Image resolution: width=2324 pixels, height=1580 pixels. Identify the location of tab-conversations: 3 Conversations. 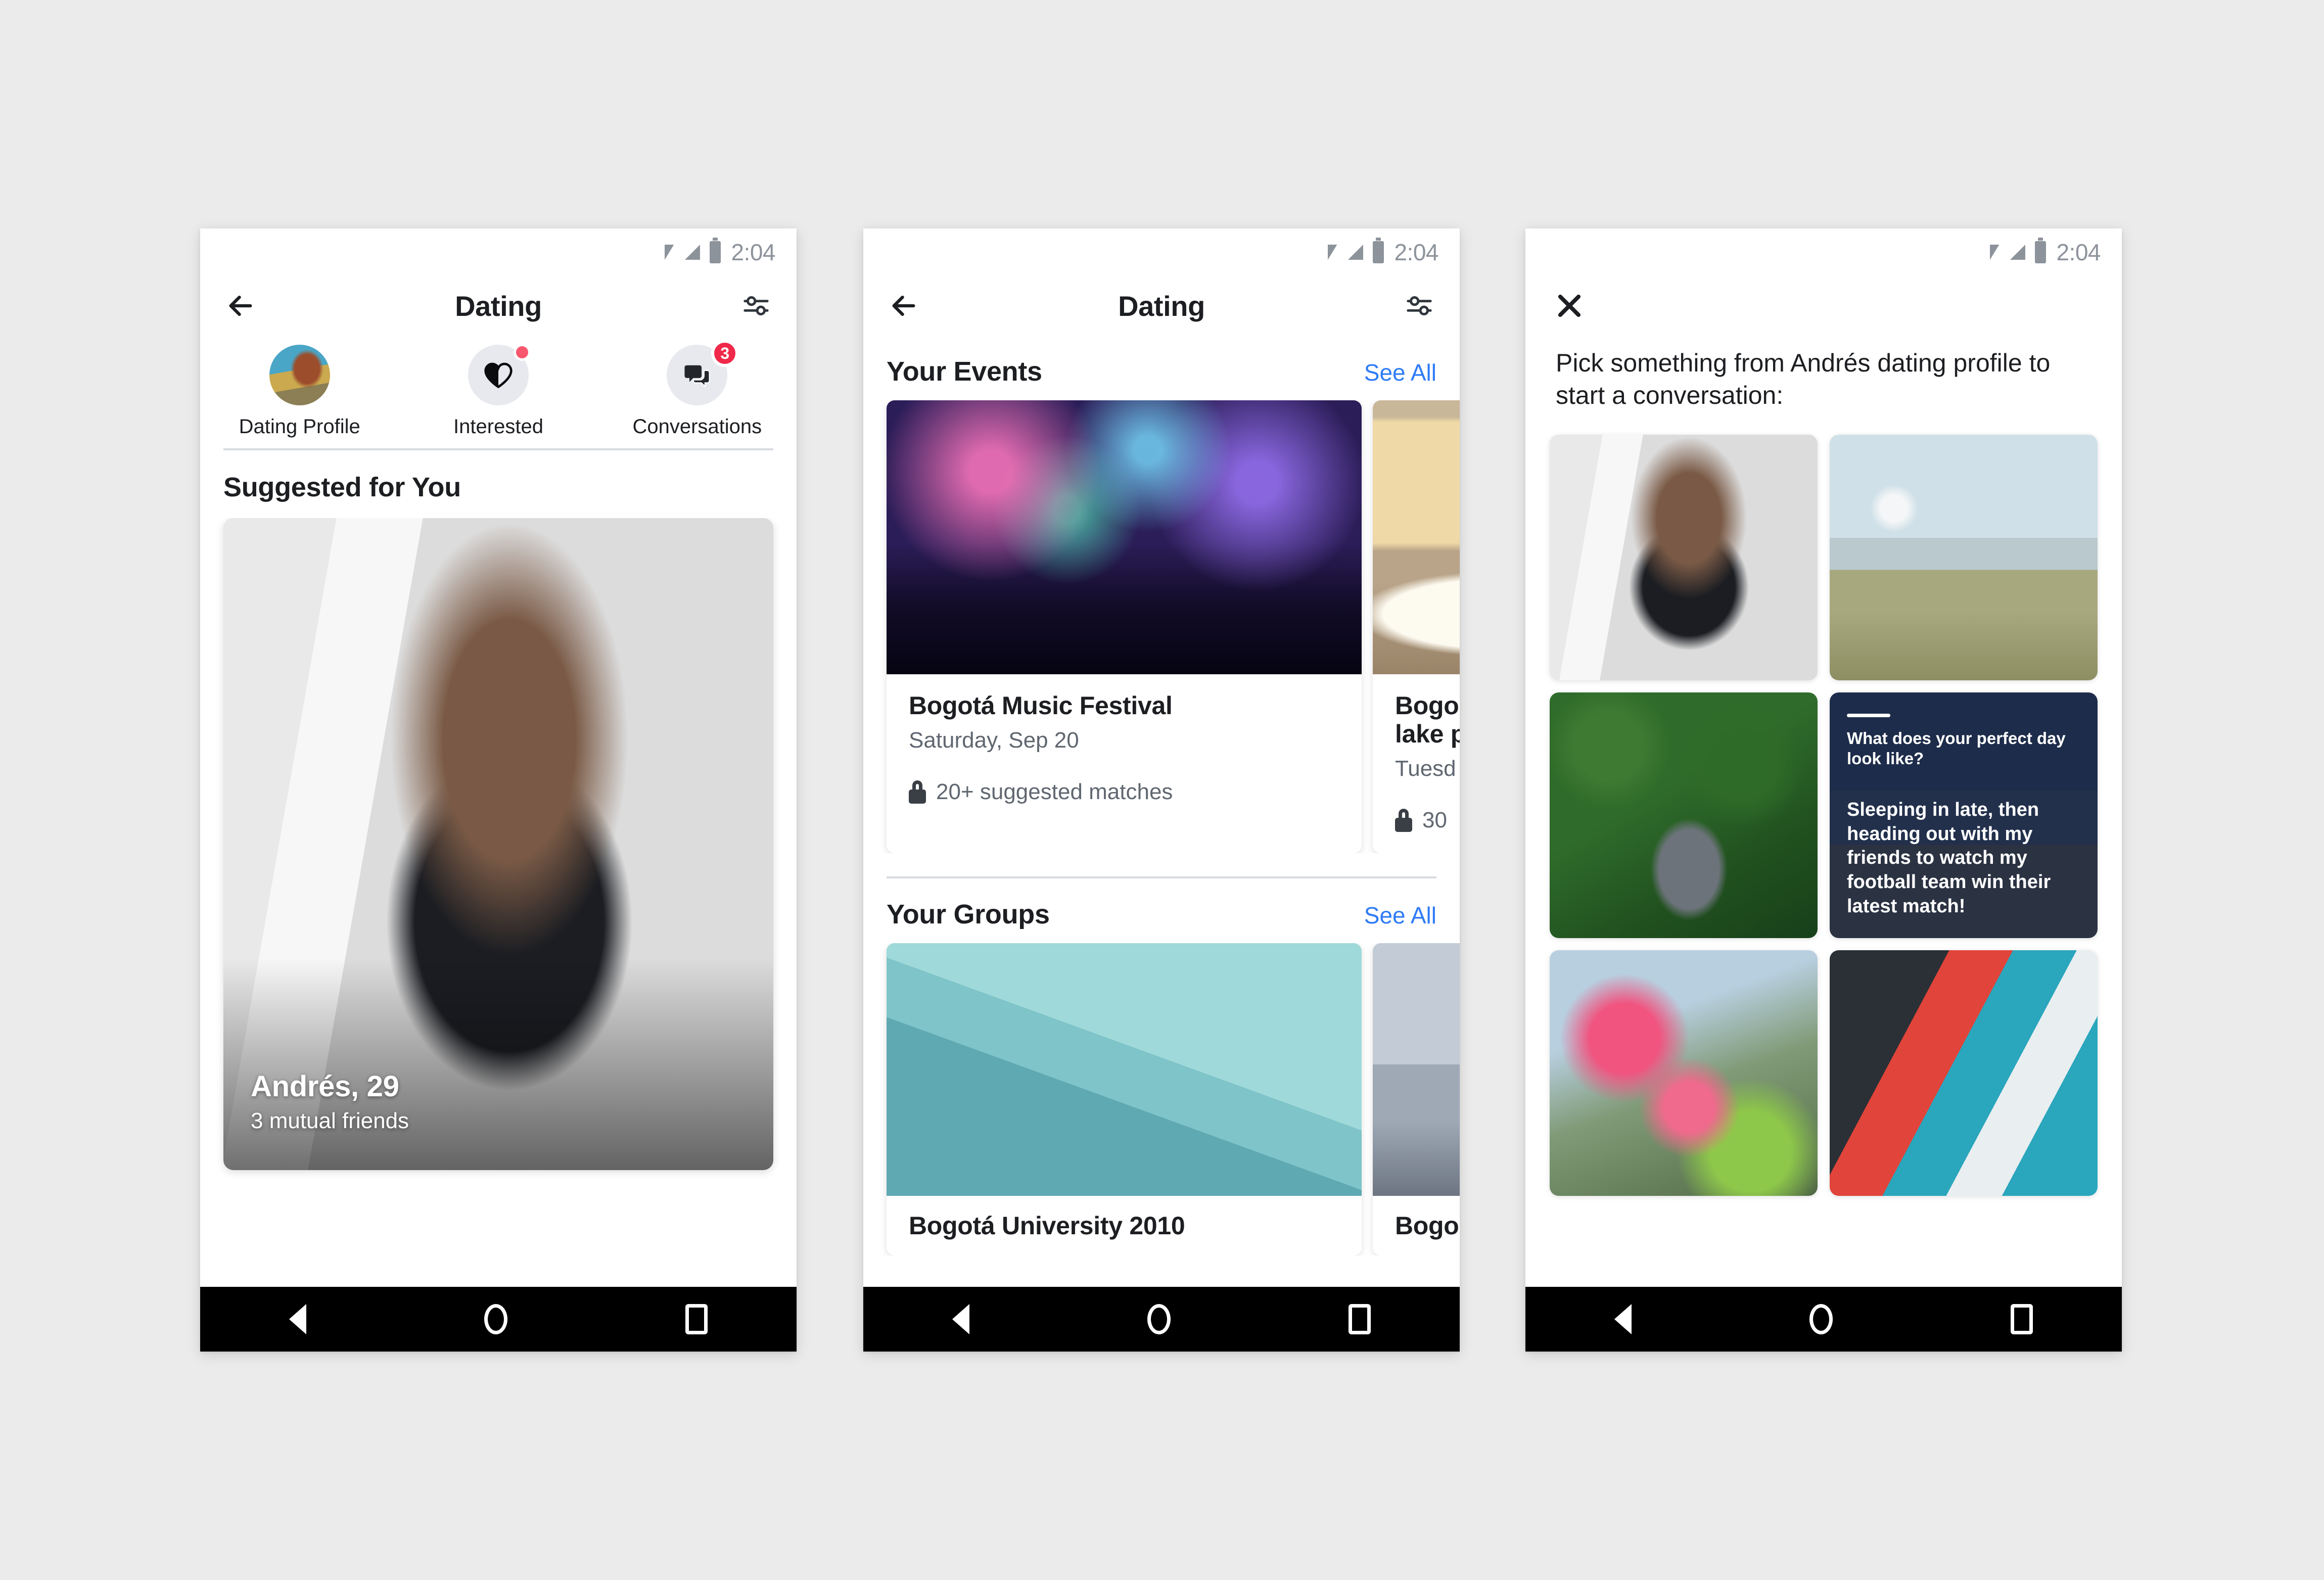
(697, 389).